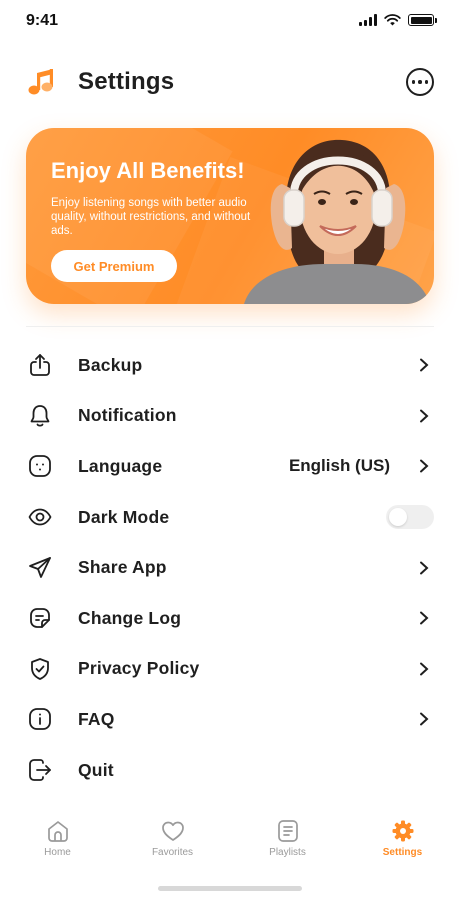 The image size is (460, 900). What do you see at coordinates (422, 20) in the screenshot?
I see `battery-icon` at bounding box center [422, 20].